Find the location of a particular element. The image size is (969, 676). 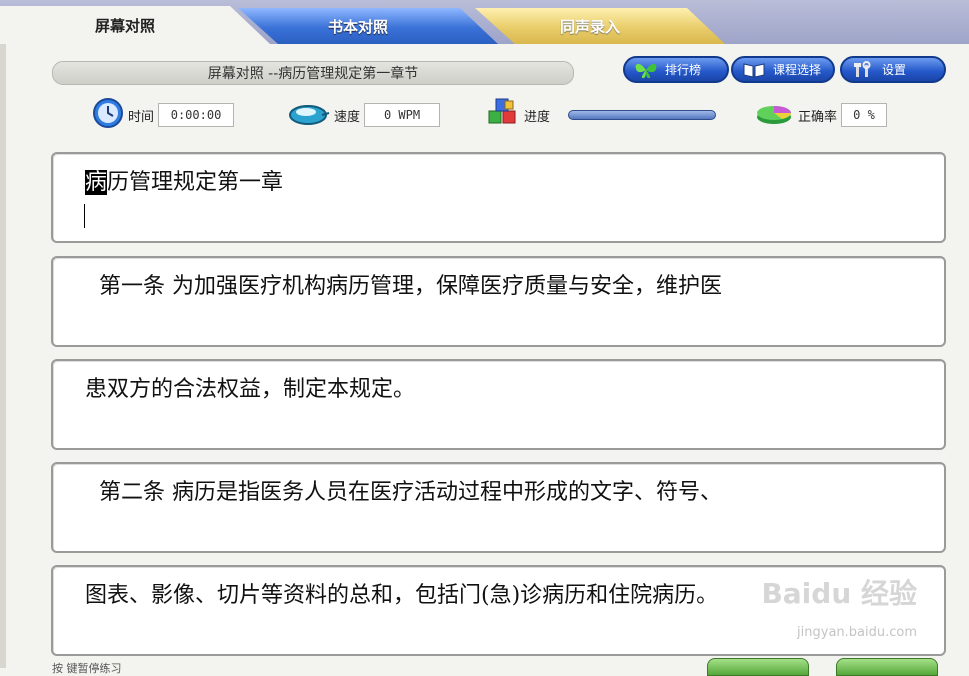

accuracy-label: 正确率 is located at coordinates (818, 117).